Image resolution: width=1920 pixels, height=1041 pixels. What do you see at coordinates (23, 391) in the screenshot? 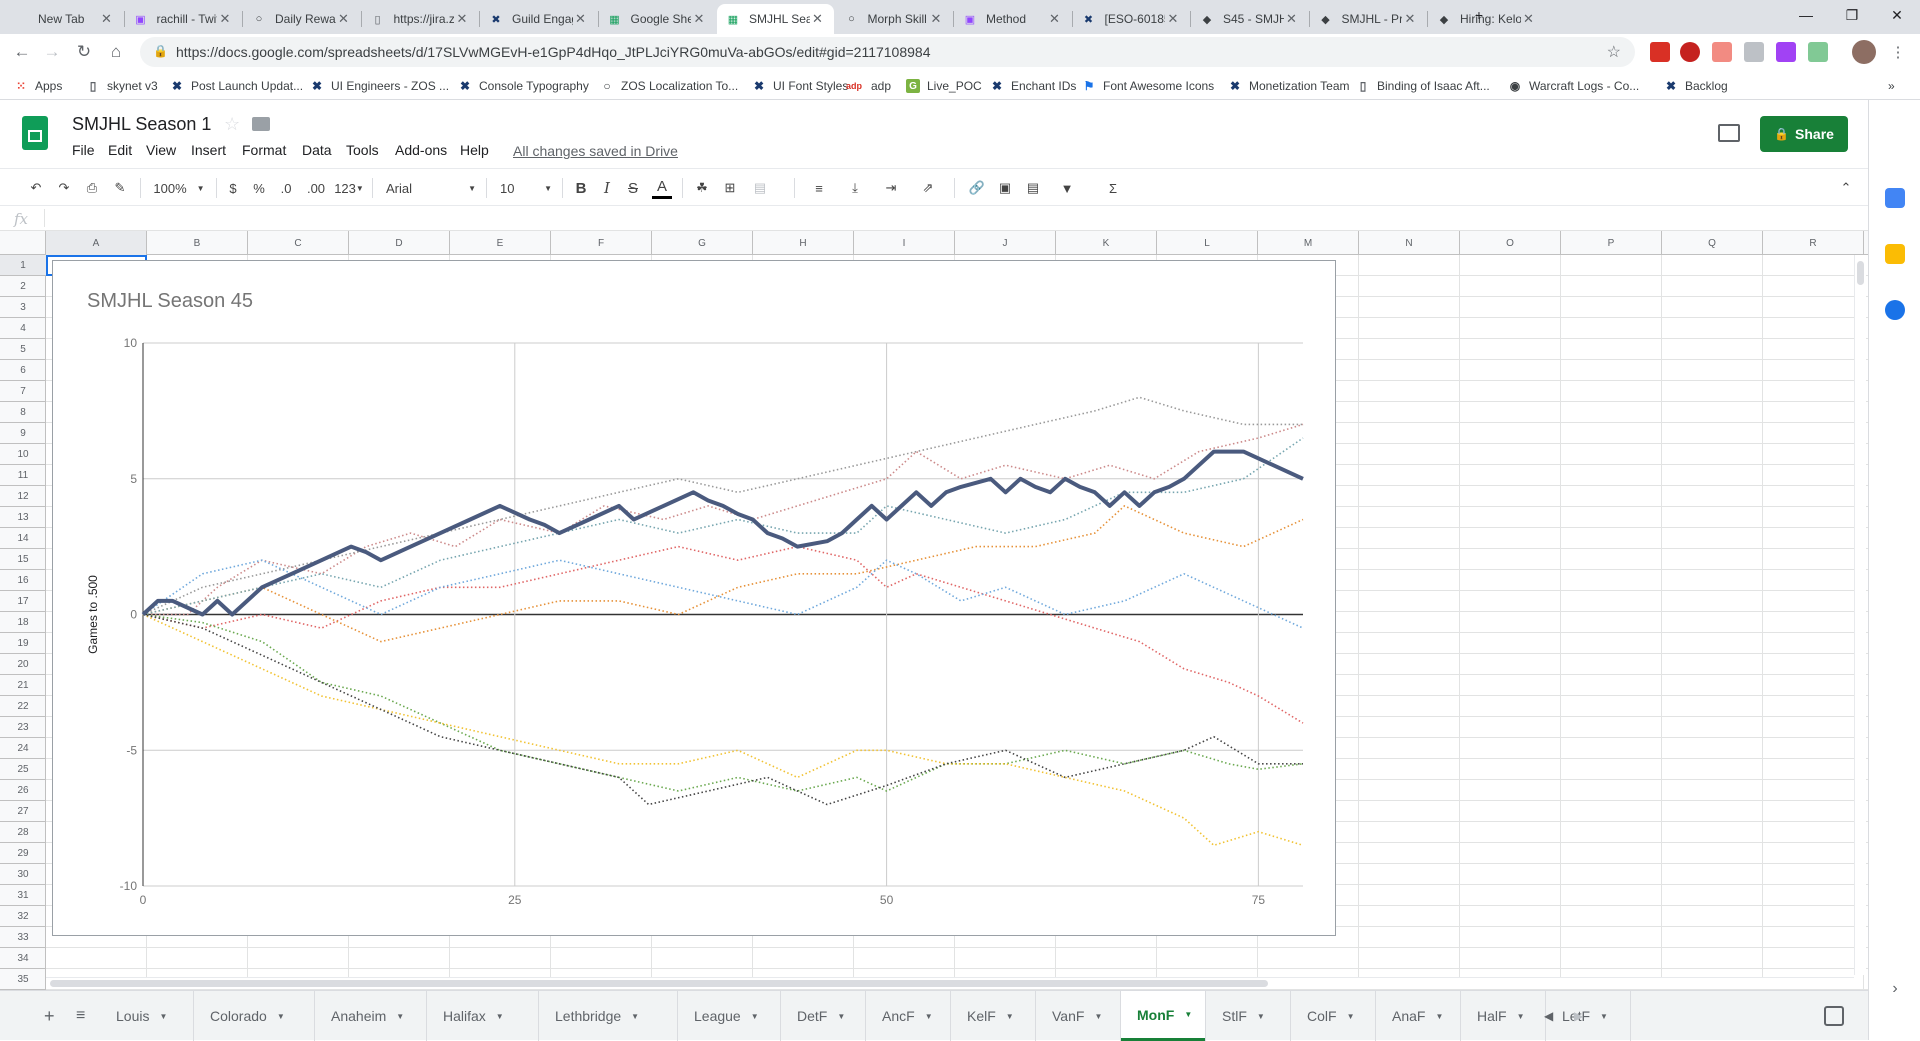
I see `row-header: 7` at bounding box center [23, 391].